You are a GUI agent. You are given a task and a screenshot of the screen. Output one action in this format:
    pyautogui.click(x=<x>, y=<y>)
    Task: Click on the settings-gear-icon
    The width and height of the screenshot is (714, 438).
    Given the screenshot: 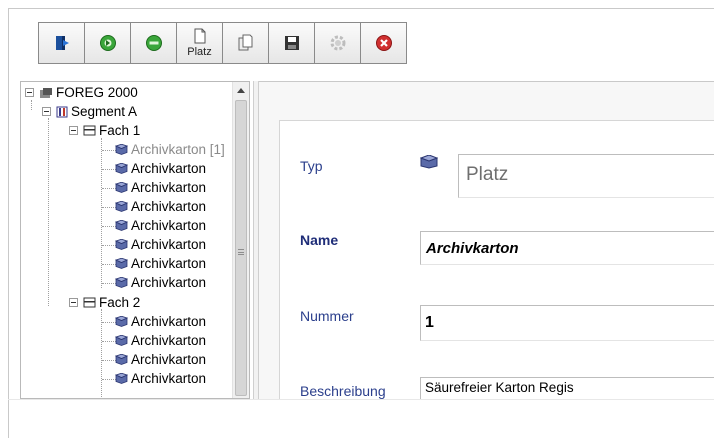 What is the action you would take?
    pyautogui.click(x=338, y=43)
    